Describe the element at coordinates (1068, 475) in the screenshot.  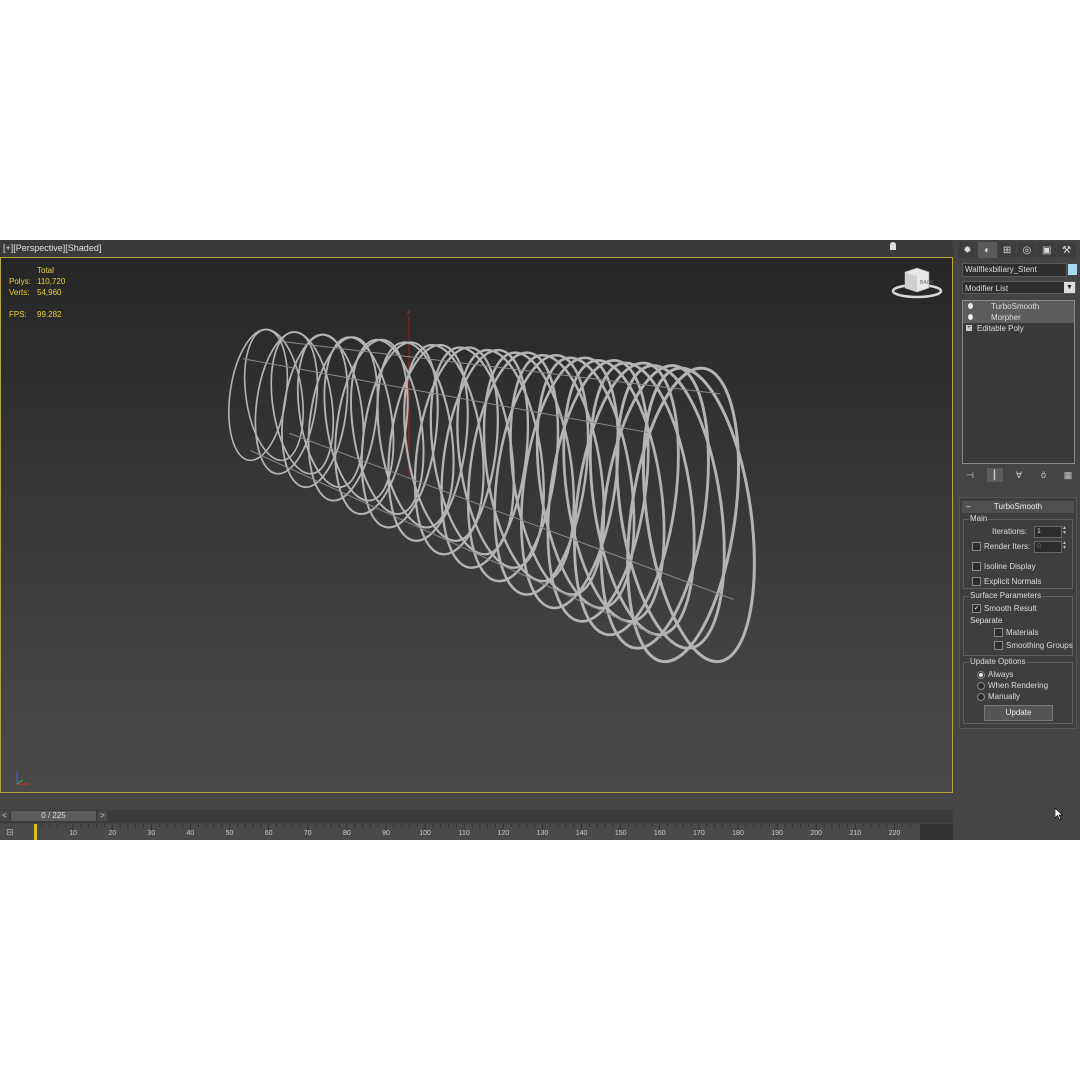
I see `configure-sets-icon: ▦` at that location.